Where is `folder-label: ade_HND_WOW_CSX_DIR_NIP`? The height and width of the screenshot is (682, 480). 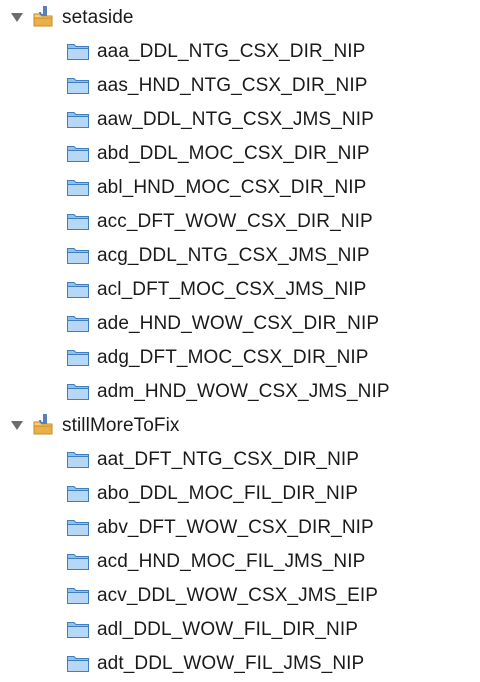 folder-label: ade_HND_WOW_CSX_DIR_NIP is located at coordinates (238, 323).